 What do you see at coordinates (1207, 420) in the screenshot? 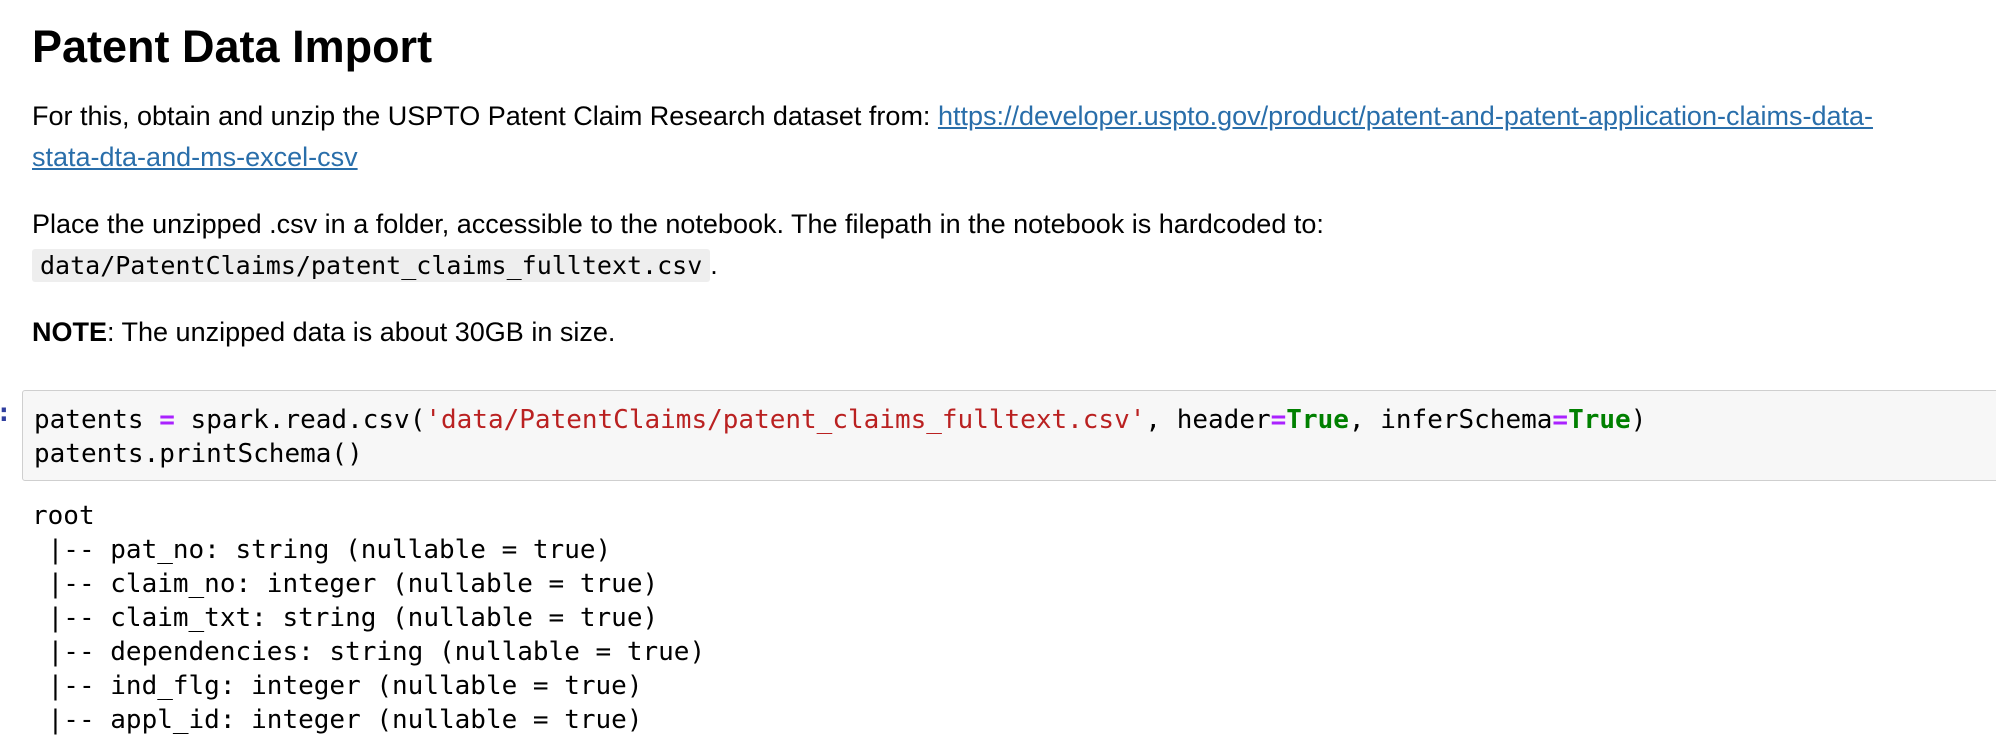
I see `code-token: , header` at bounding box center [1207, 420].